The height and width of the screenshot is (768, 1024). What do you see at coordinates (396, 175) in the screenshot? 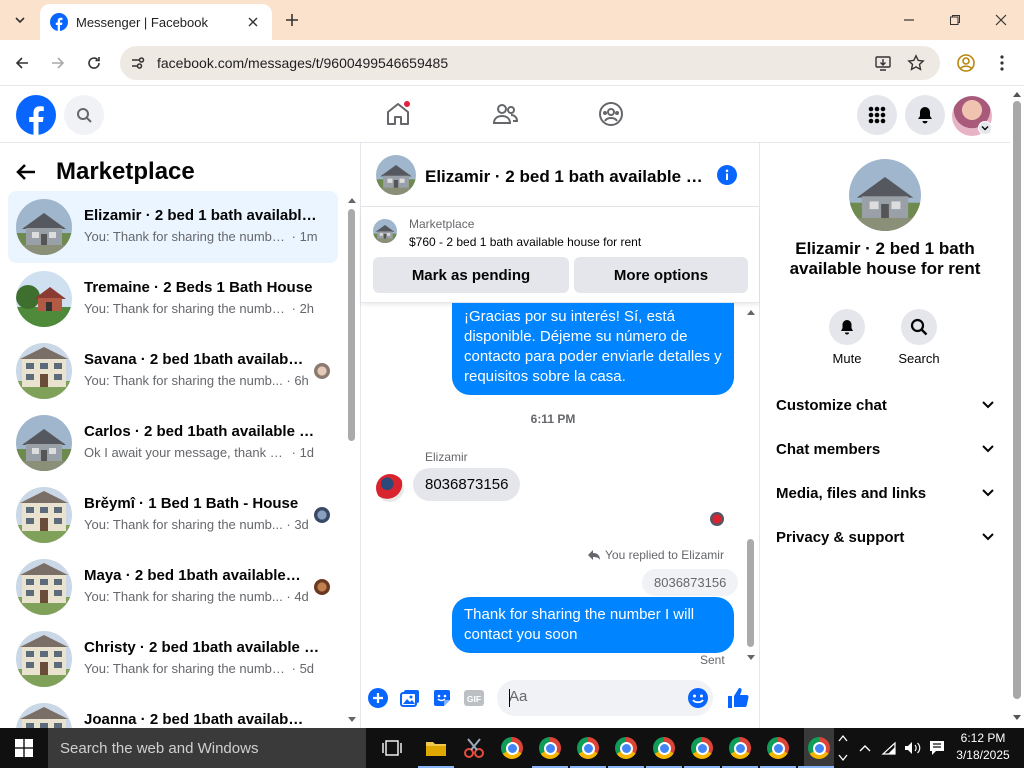
I see `chat-listing-thumbnail` at bounding box center [396, 175].